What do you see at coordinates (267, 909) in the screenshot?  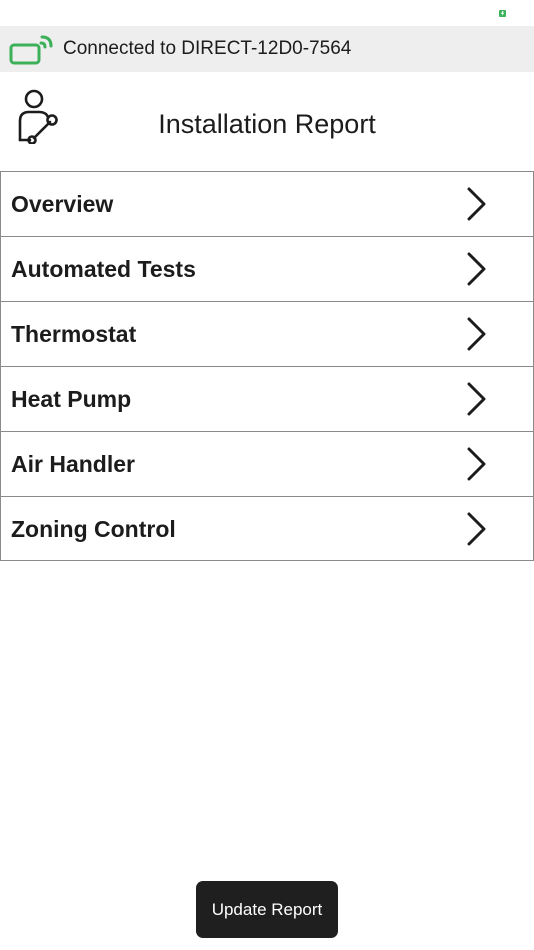 I see `update-report-button: Update Report` at bounding box center [267, 909].